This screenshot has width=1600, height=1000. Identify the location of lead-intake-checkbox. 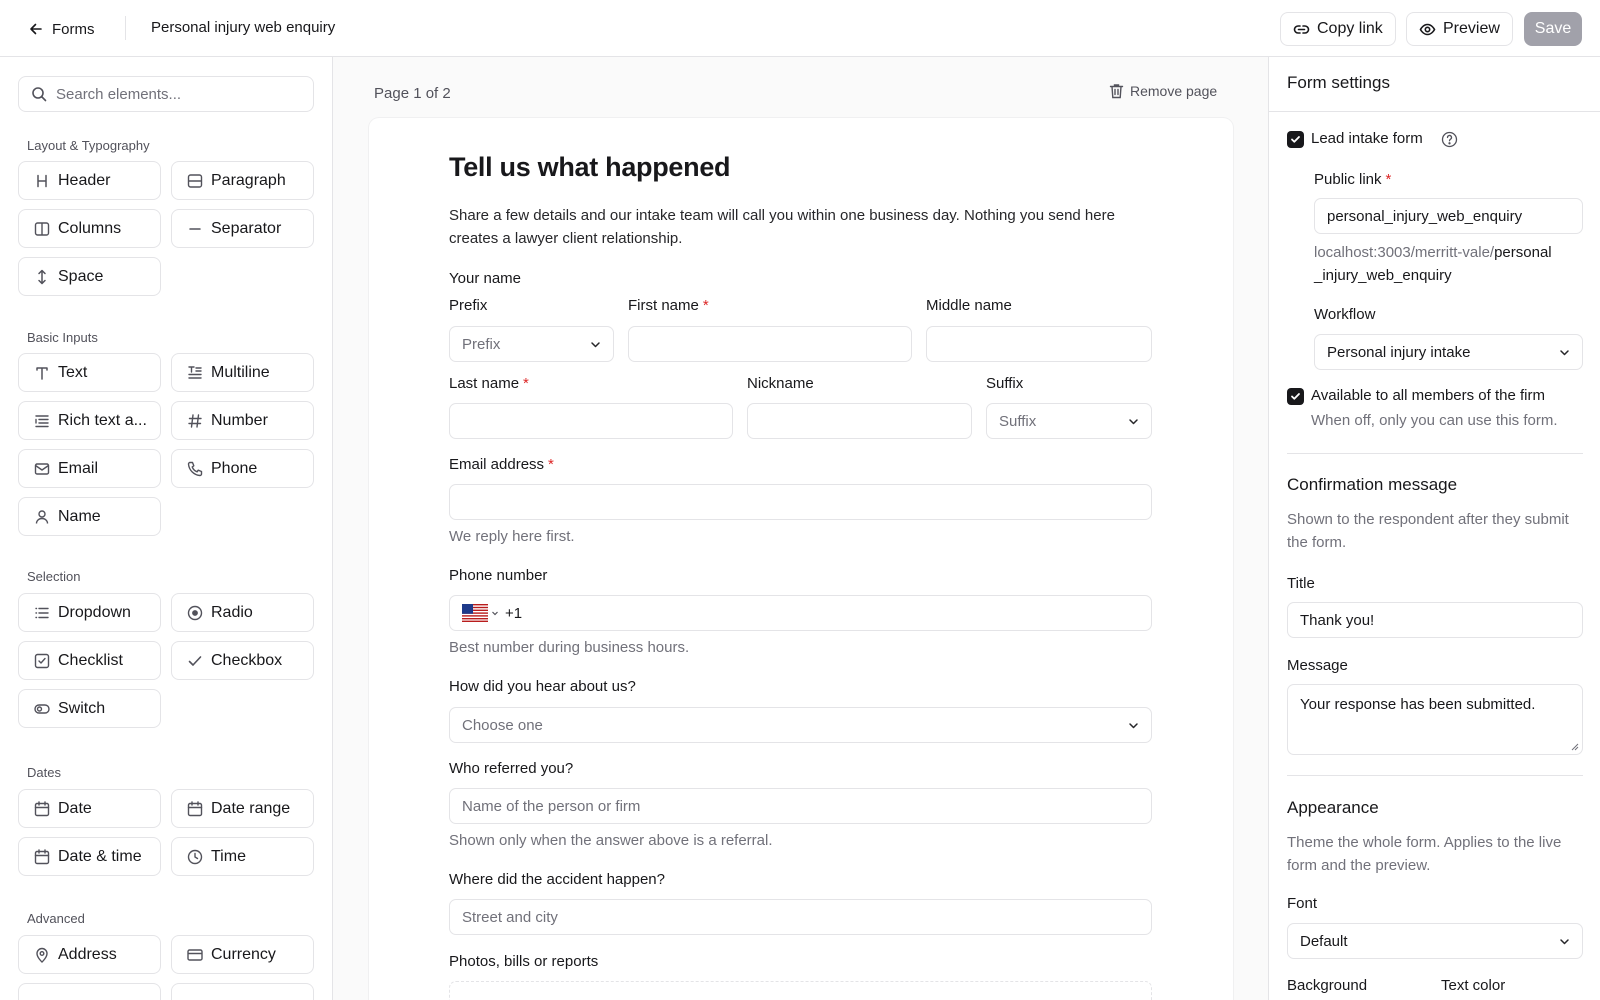
(1295, 139).